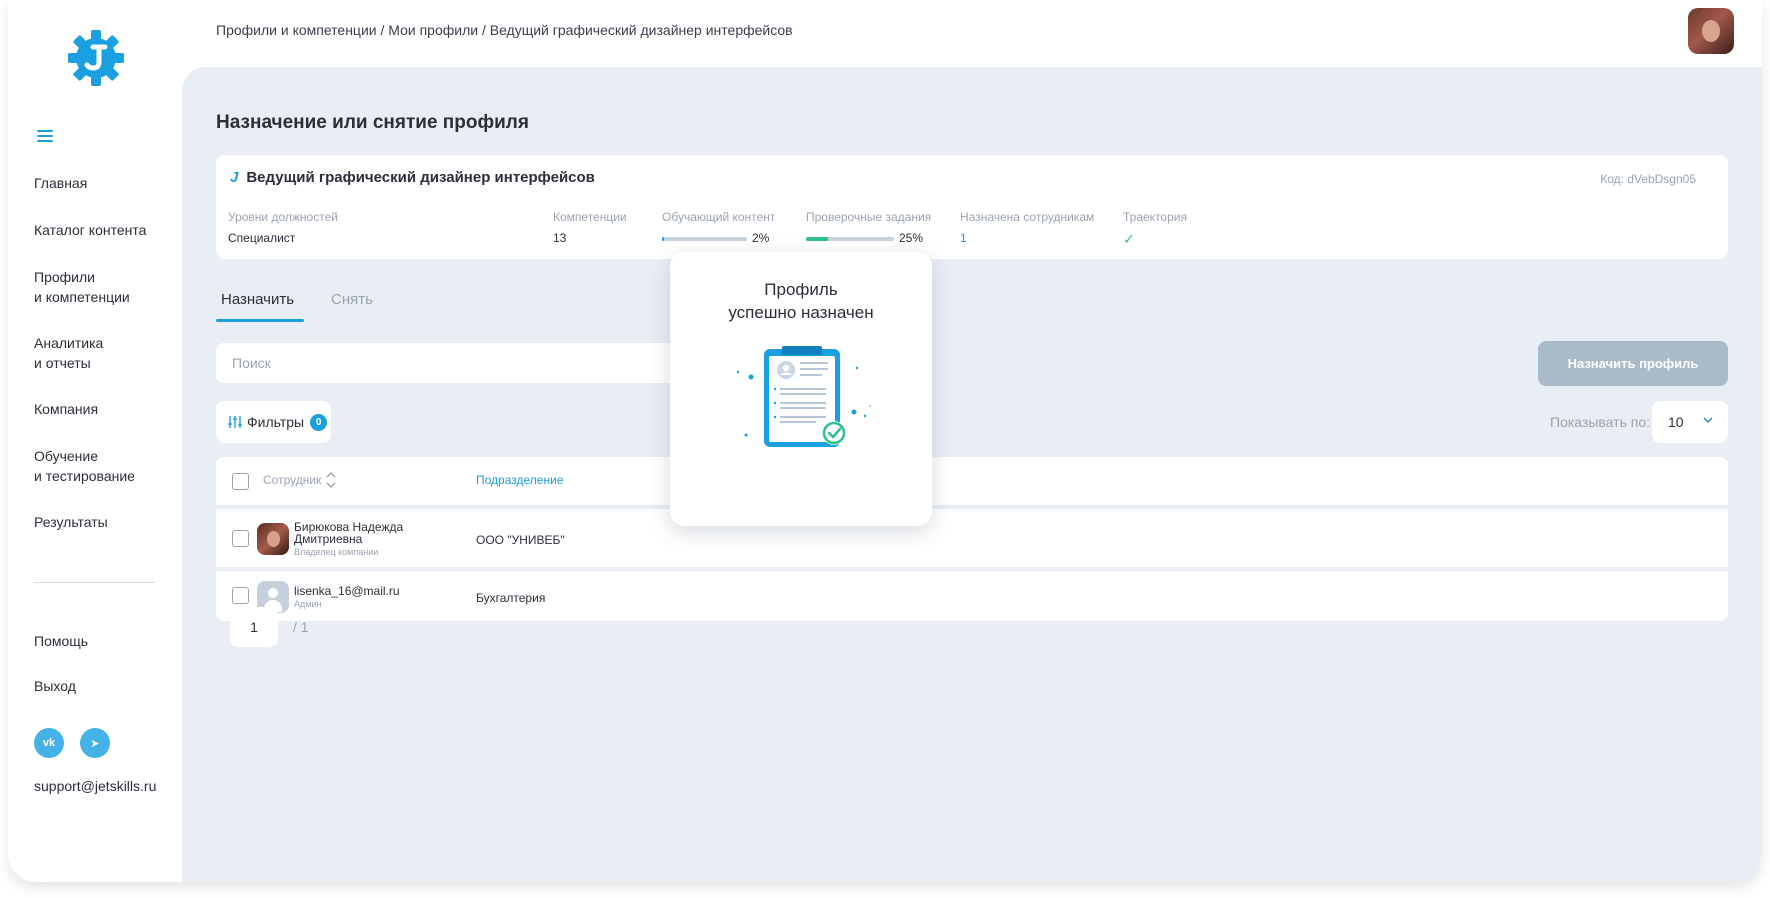  I want to click on sidebar-item-results: Результаты, so click(71, 522).